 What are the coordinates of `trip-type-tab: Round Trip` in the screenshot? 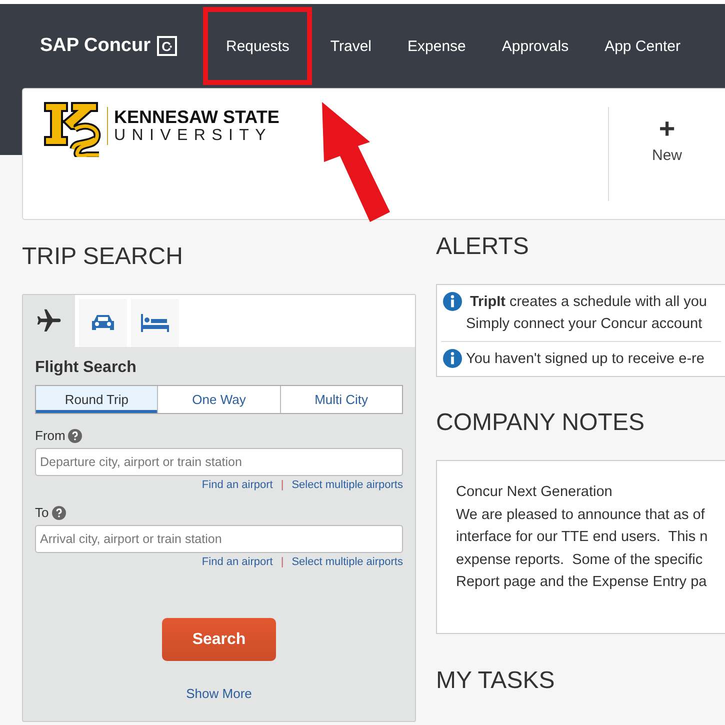 It's located at (97, 399).